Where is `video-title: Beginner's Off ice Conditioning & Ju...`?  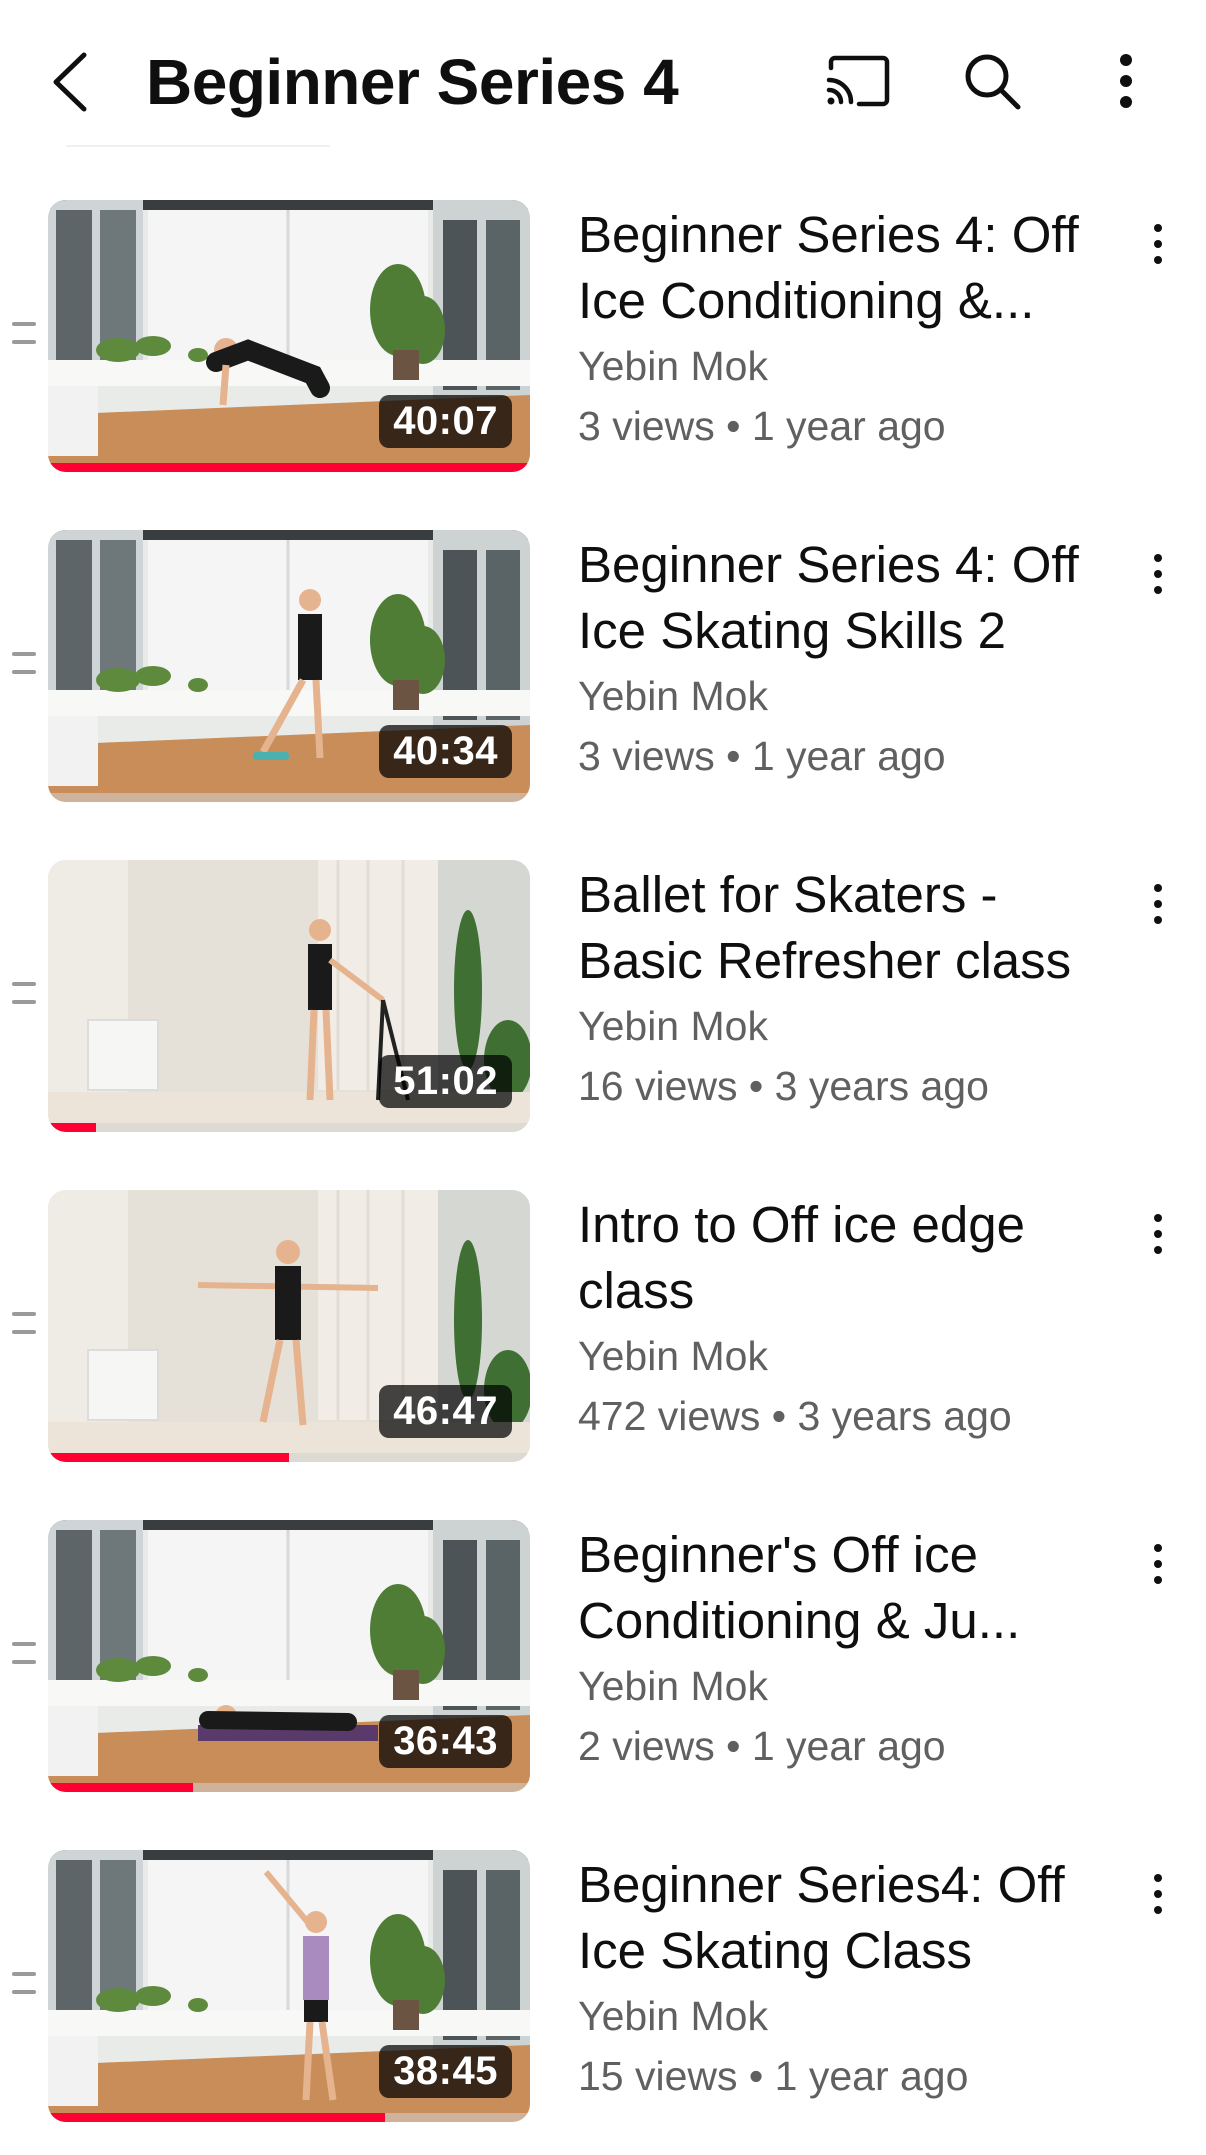
video-title: Beginner's Off ice Conditioning & Ju... is located at coordinates (848, 1588).